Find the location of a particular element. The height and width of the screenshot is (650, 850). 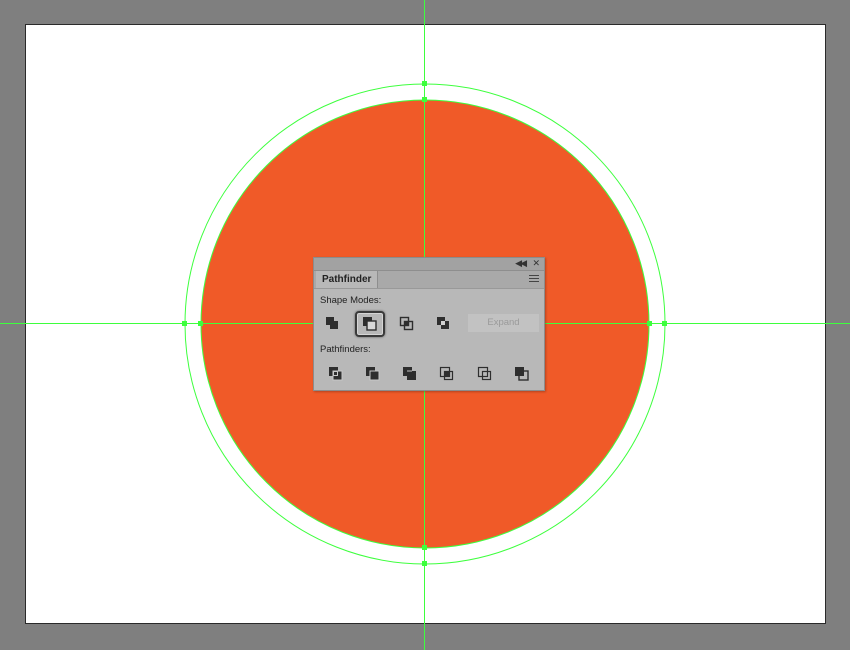

shape-modes-label: Shape Modes: is located at coordinates (351, 300).